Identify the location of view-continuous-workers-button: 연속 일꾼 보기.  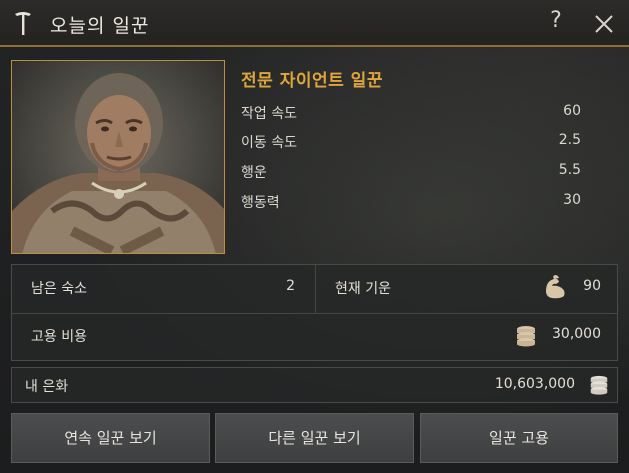
(110, 438).